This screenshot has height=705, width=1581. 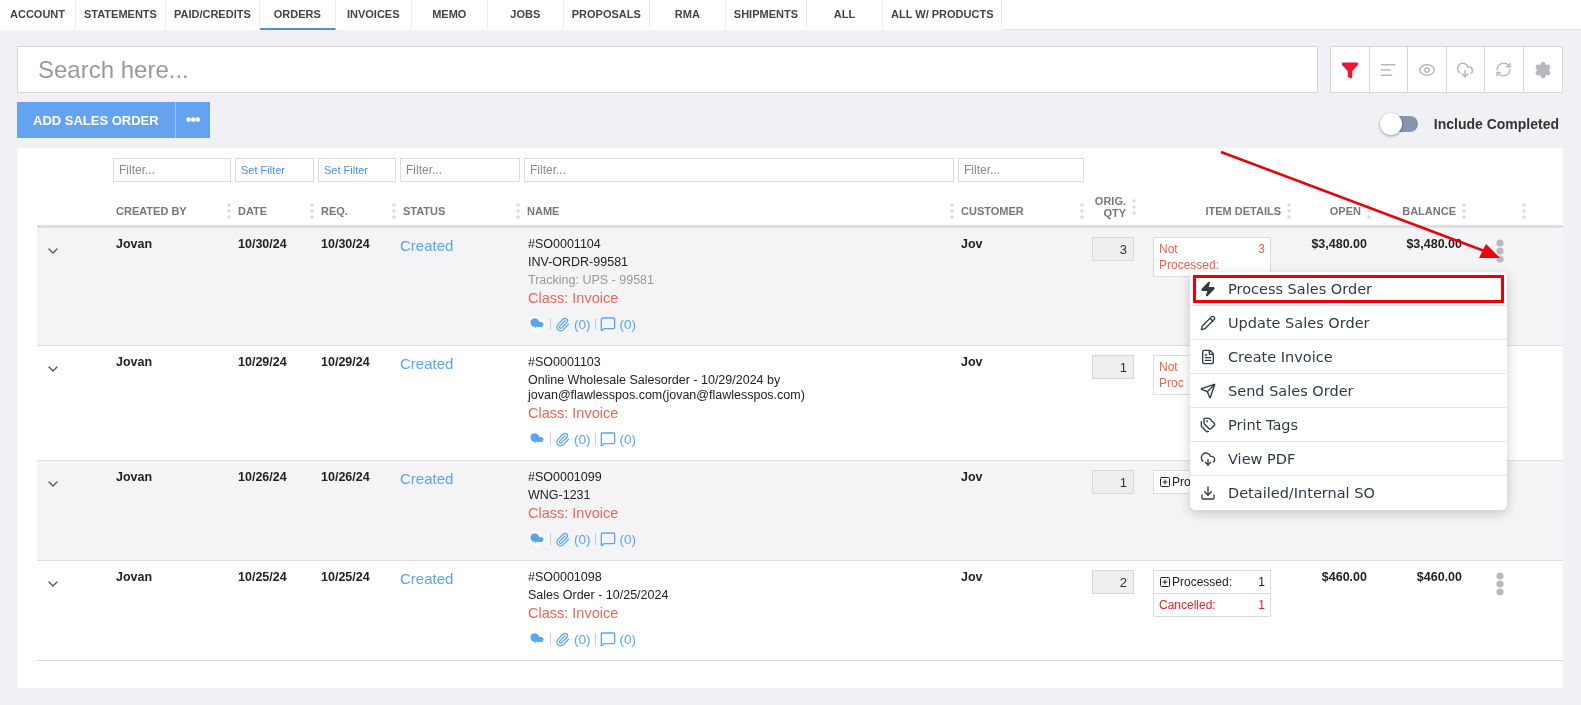 I want to click on table-cell-text: $3,480.00, so click(x=1434, y=244).